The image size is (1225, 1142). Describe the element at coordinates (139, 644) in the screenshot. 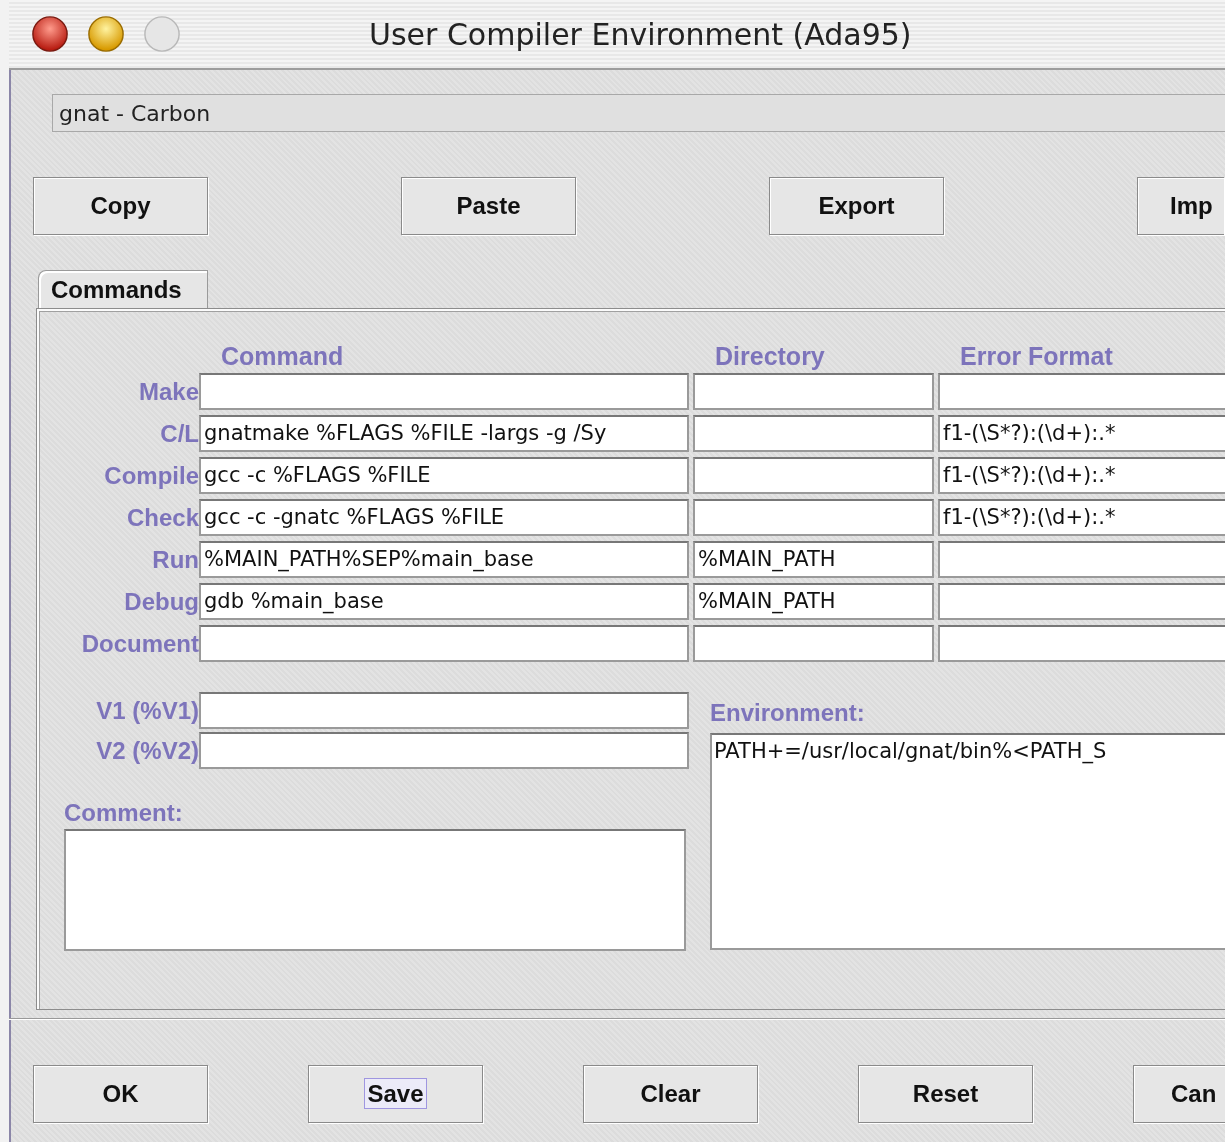

I see `row-label: Document` at that location.